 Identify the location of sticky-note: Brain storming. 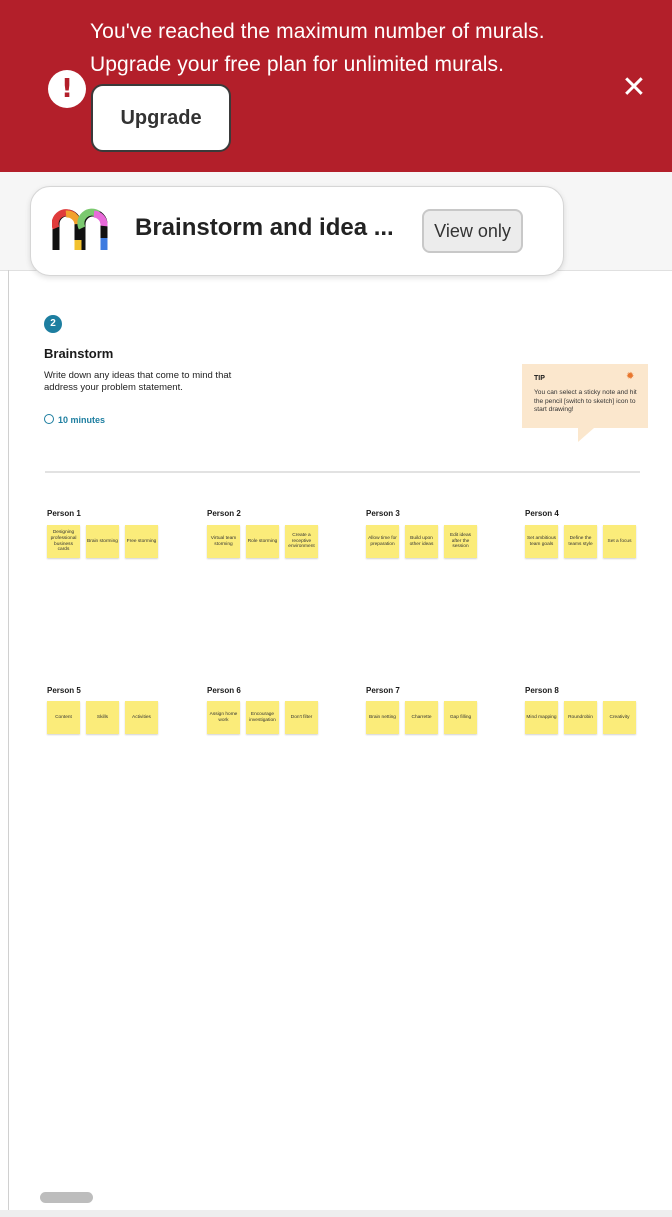
(102, 541).